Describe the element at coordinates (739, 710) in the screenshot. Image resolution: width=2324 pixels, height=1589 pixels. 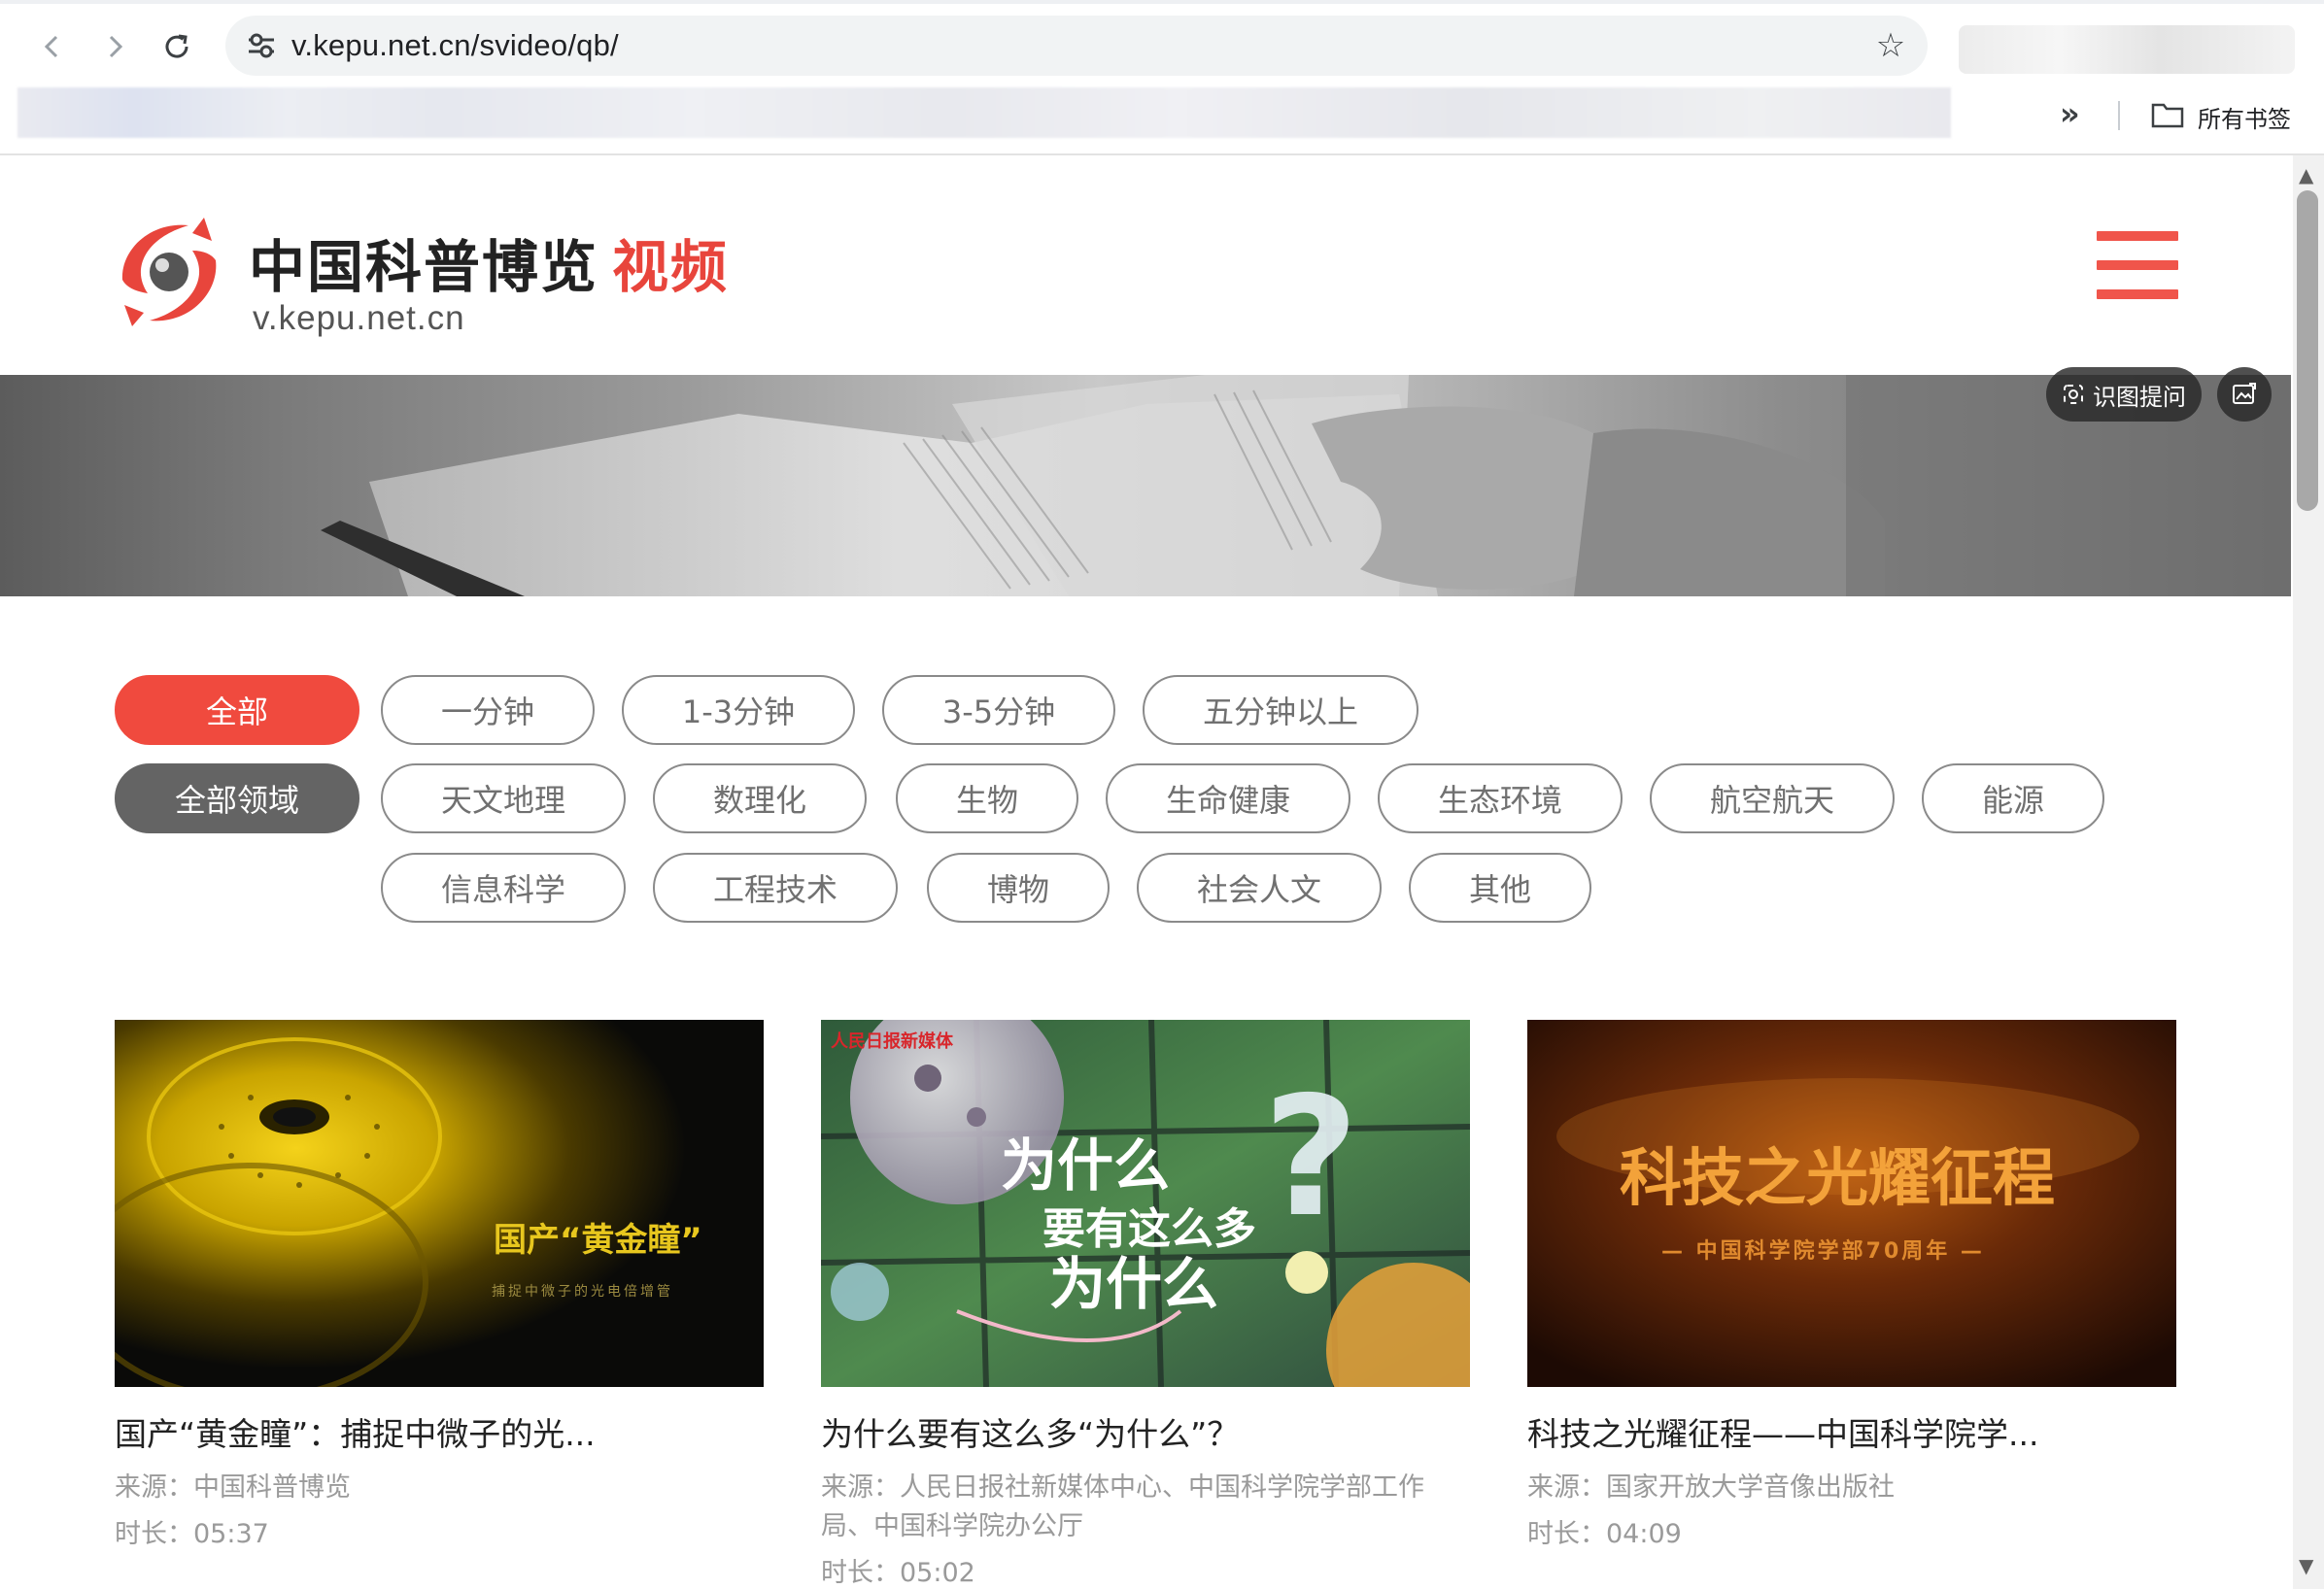
I see `filter-duration-1-3min: 1-3分钟` at that location.